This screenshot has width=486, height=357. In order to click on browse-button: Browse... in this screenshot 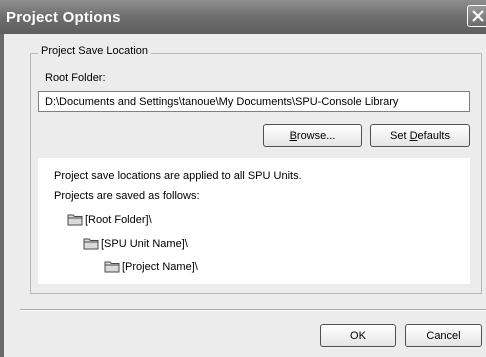, I will do `click(312, 135)`.